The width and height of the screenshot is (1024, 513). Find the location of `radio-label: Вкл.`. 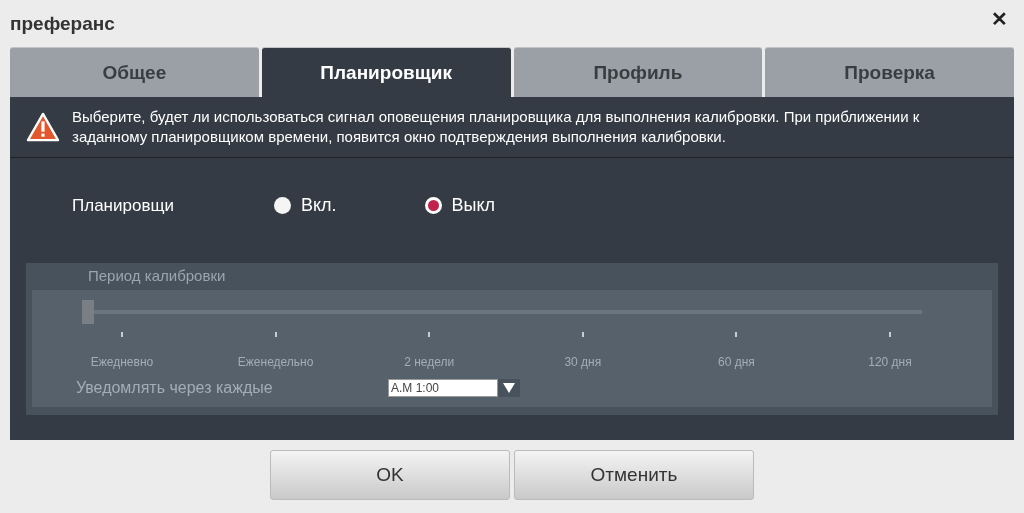

radio-label: Вкл. is located at coordinates (319, 205).